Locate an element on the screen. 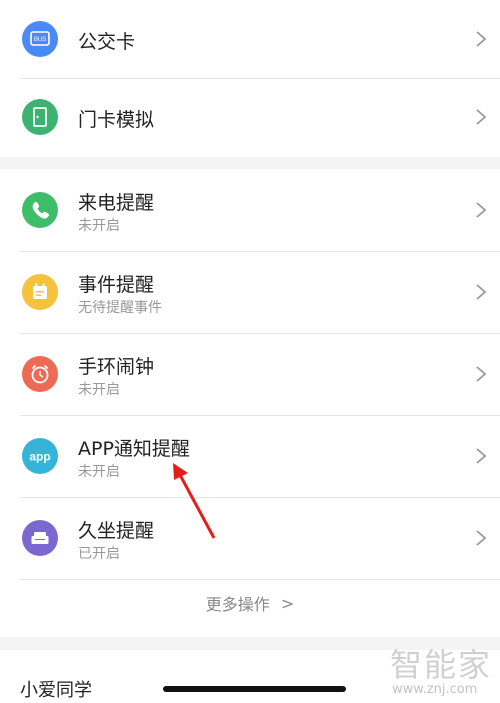 Image resolution: width=500 pixels, height=703 pixels. sedentary-reminder-status: 已开启 is located at coordinates (99, 554).